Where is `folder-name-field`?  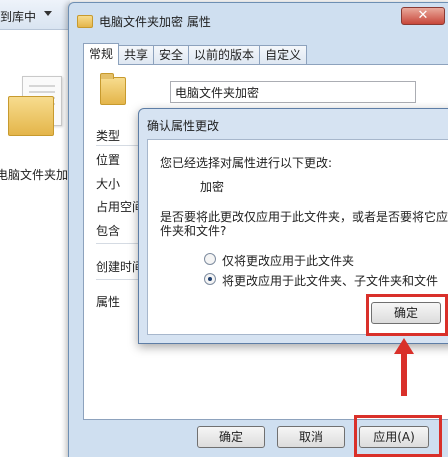
folder-name-field is located at coordinates (293, 92).